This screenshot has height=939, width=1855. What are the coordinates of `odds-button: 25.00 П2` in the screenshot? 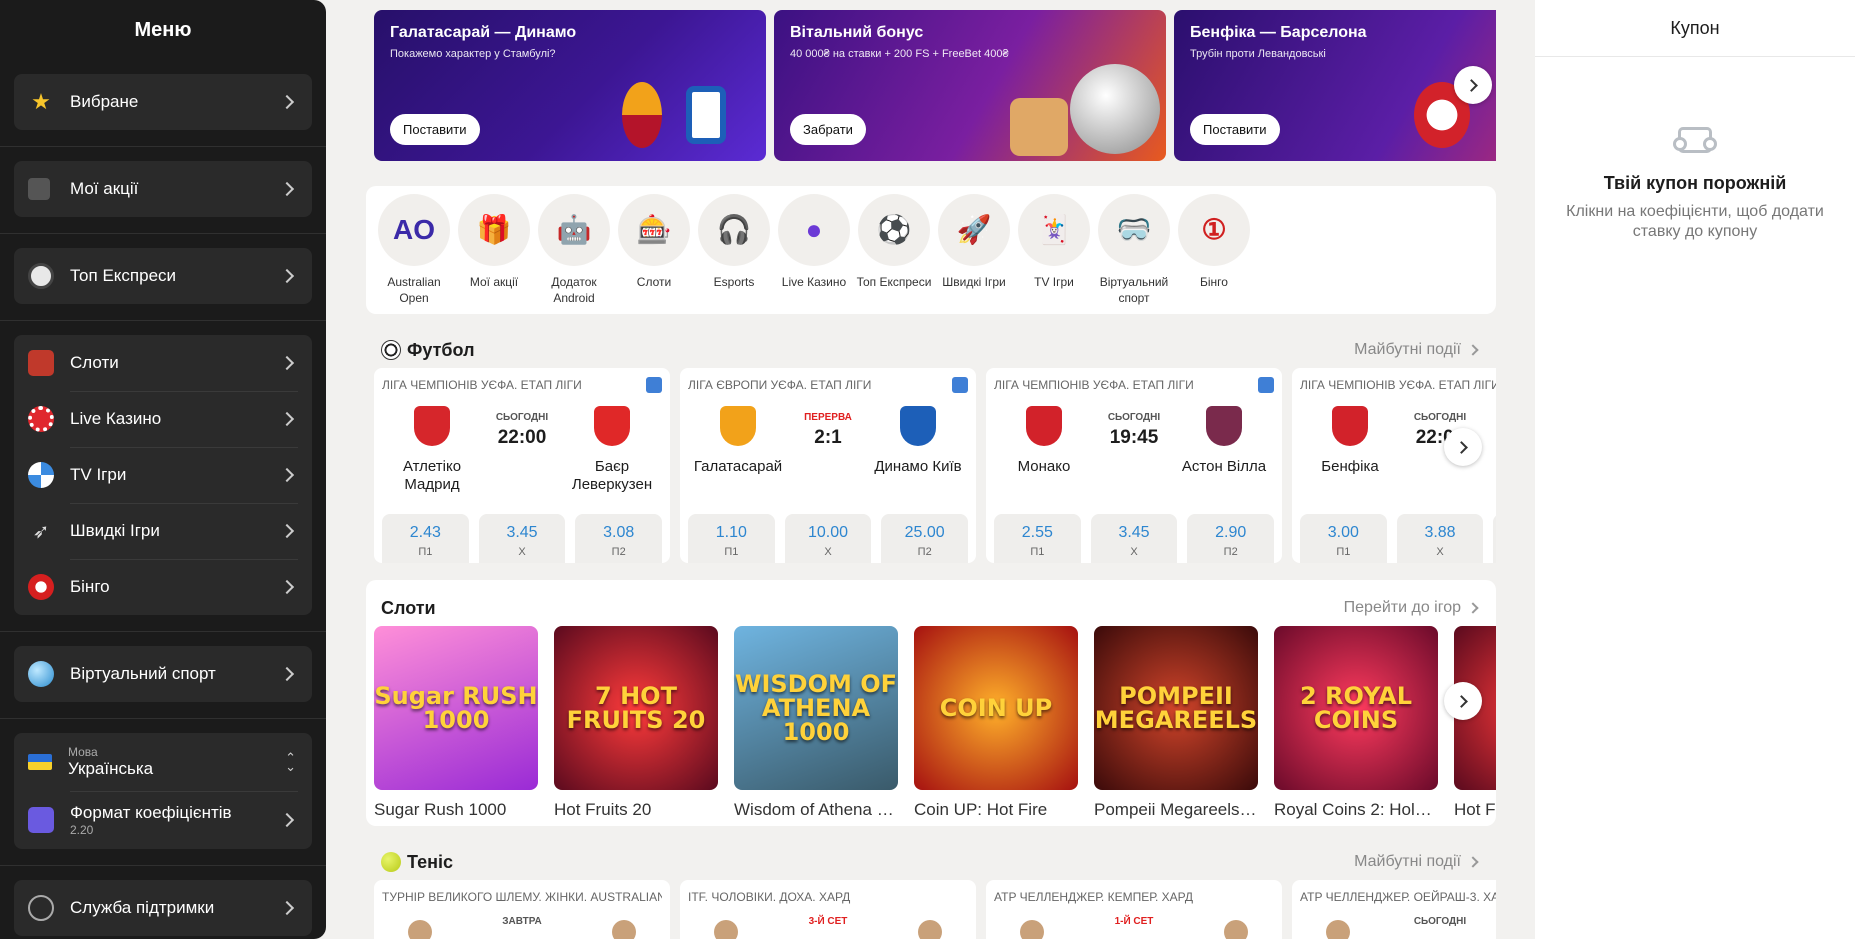 It's located at (925, 538).